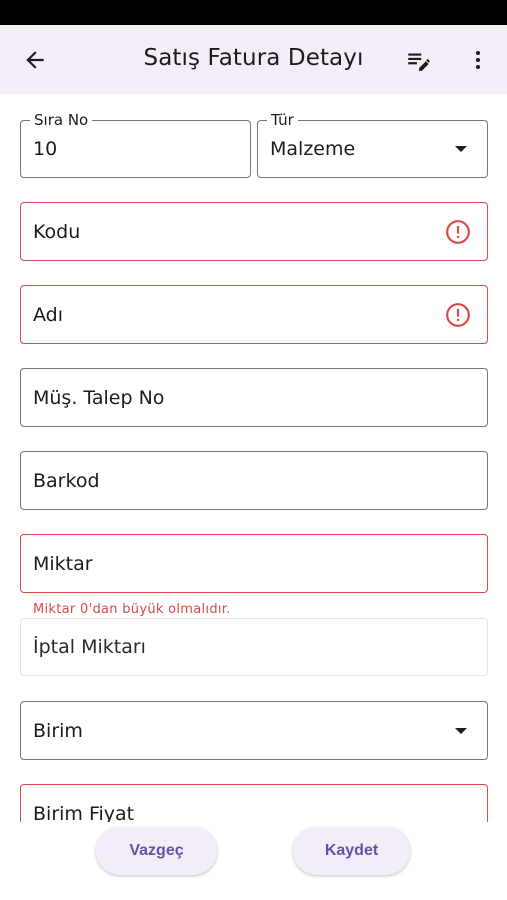 This screenshot has height=900, width=507. Describe the element at coordinates (132, 609) in the screenshot. I see `miktar-error-message: Miktar 0'dan büyük olmalıdır.` at that location.